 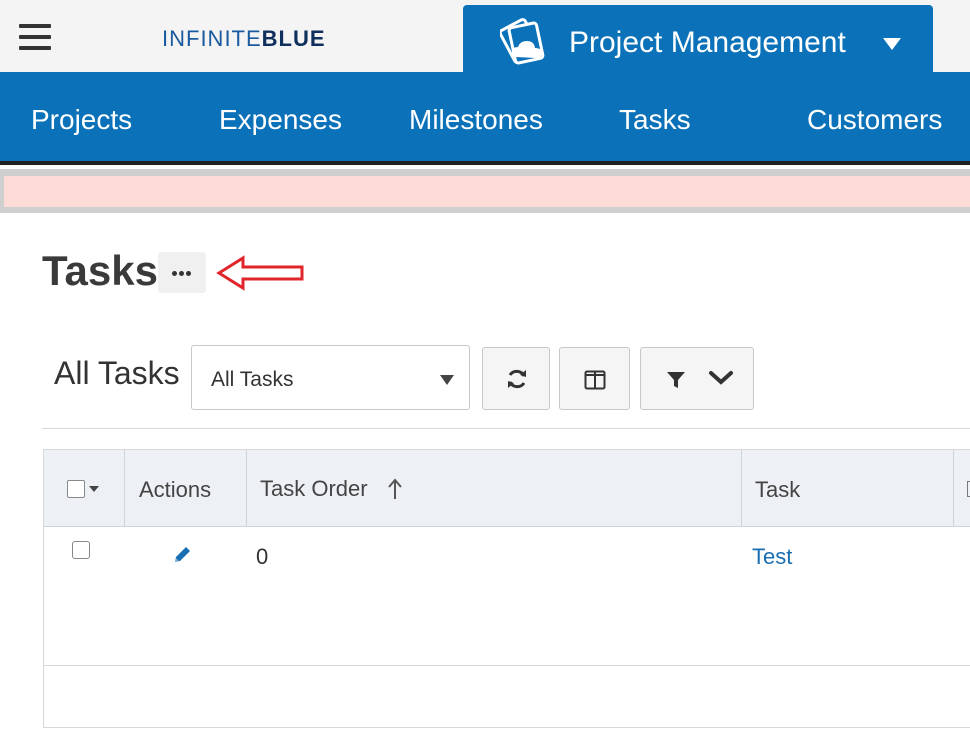 I want to click on view-select-value: All Tasks, so click(x=252, y=379).